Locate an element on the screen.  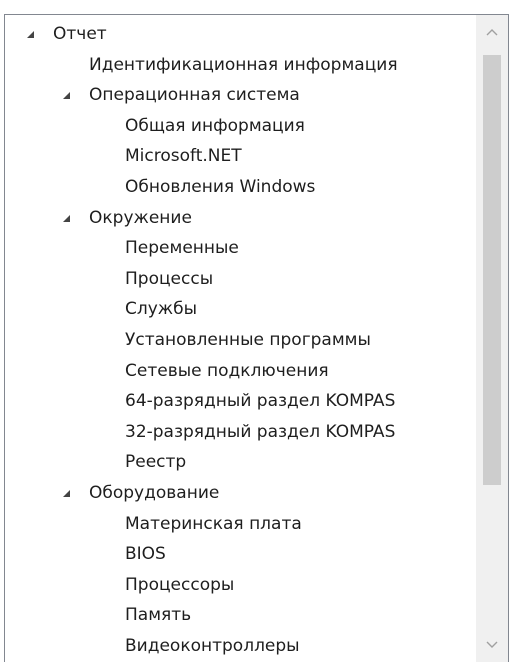
scroll-down-button is located at coordinates (492, 645).